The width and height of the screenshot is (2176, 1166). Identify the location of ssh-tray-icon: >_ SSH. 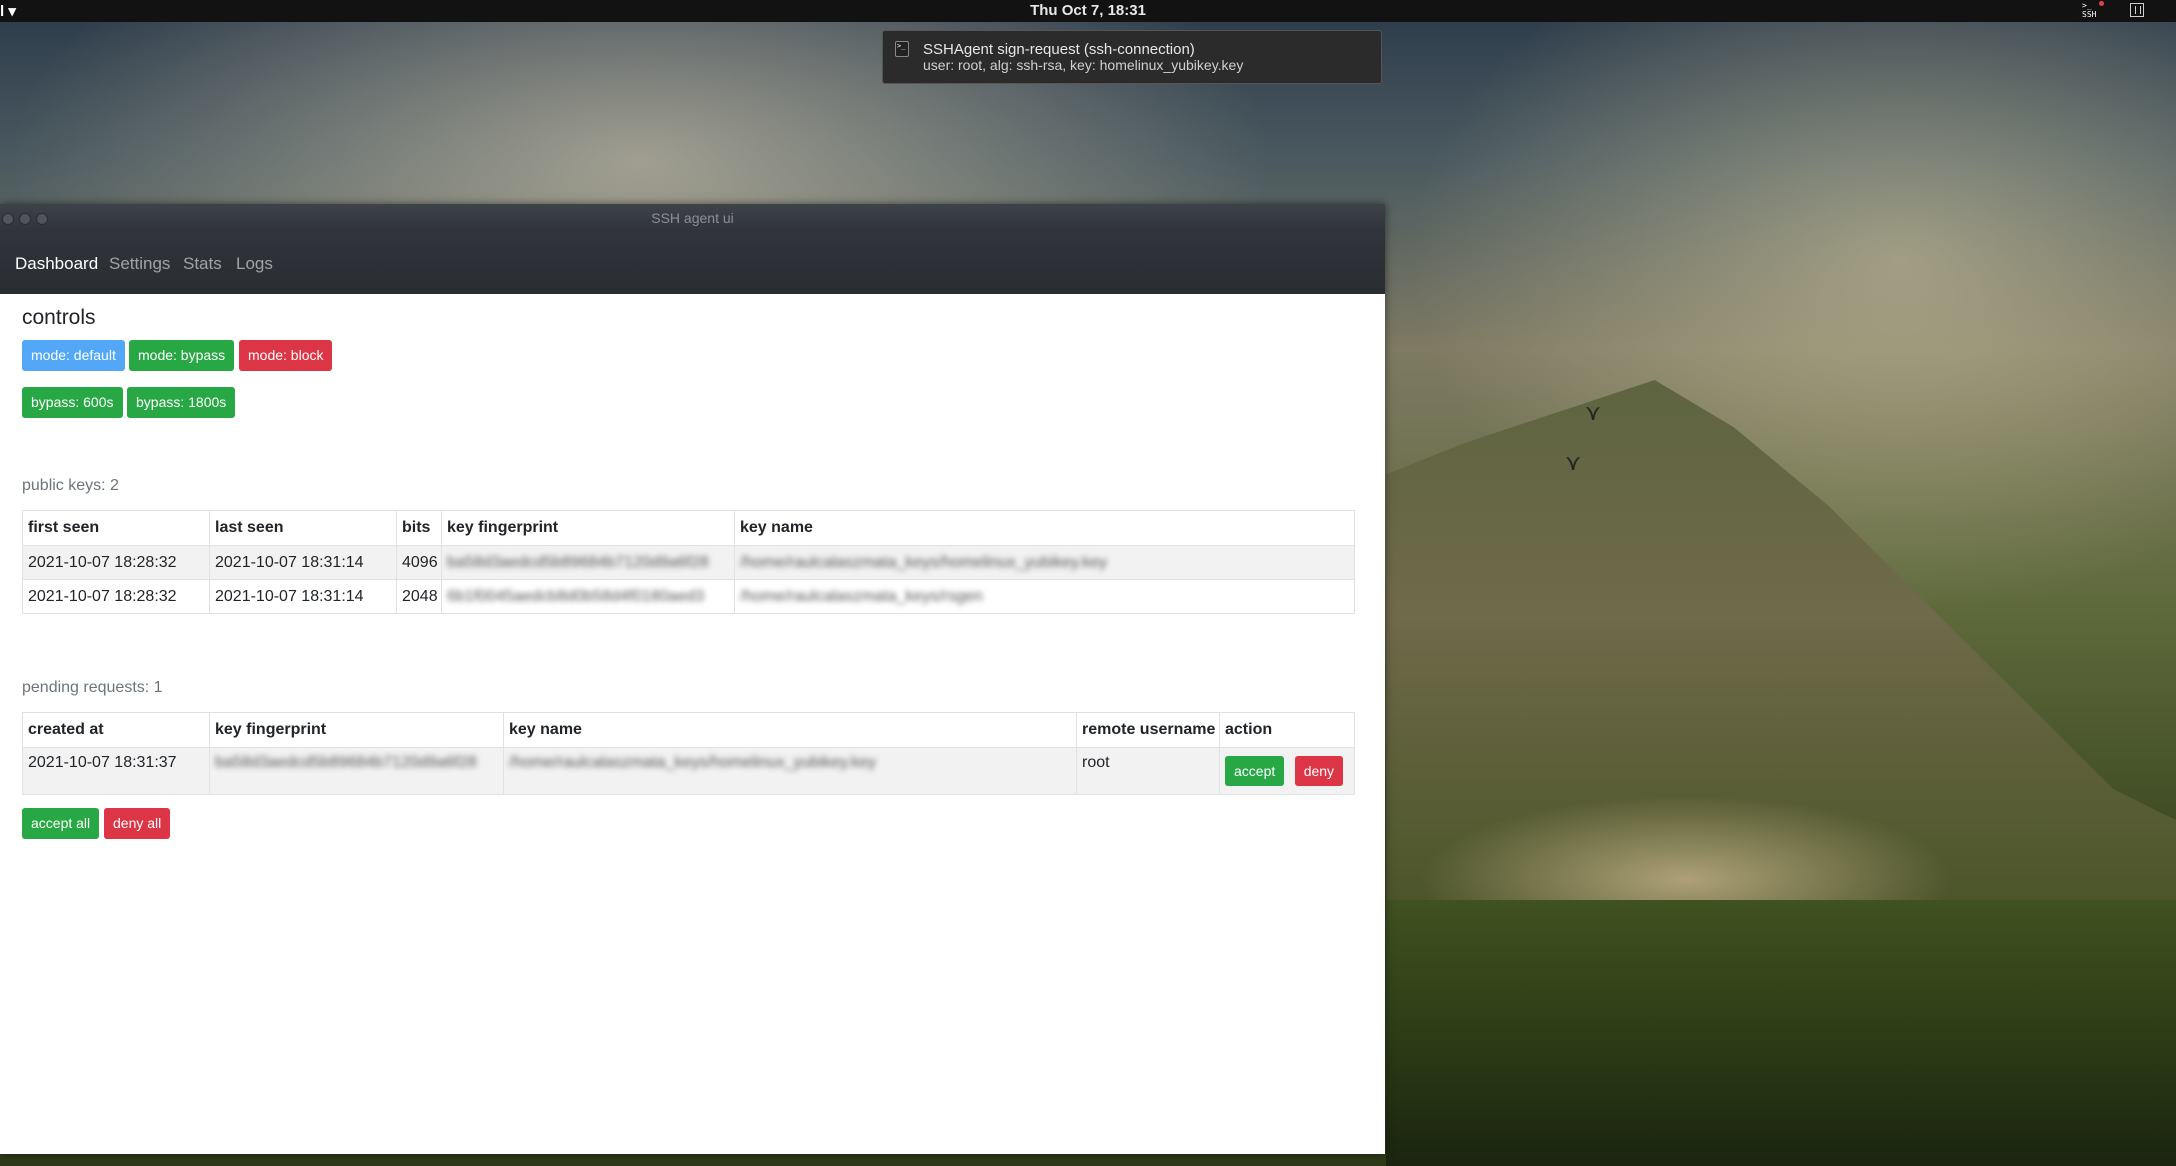
(2093, 11).